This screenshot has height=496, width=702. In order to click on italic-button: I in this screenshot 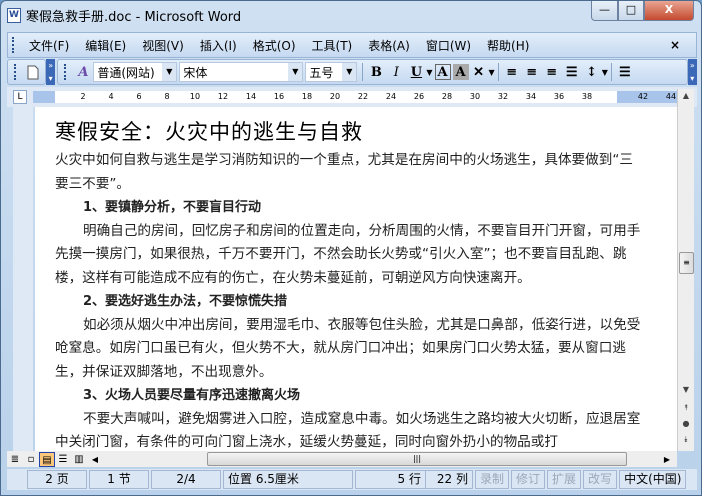, I will do `click(396, 72)`.